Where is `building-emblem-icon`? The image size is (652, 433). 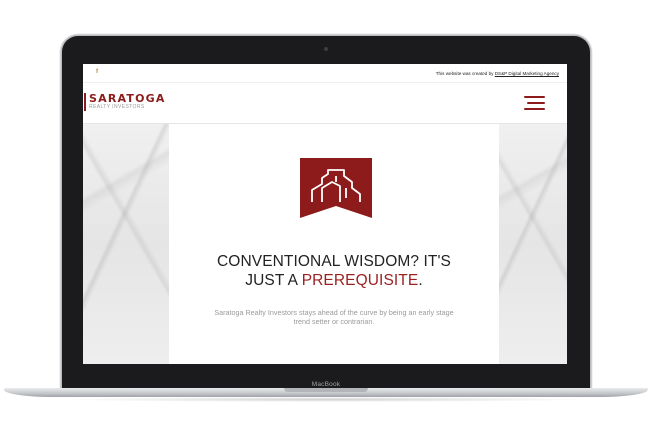
building-emblem-icon is located at coordinates (336, 188).